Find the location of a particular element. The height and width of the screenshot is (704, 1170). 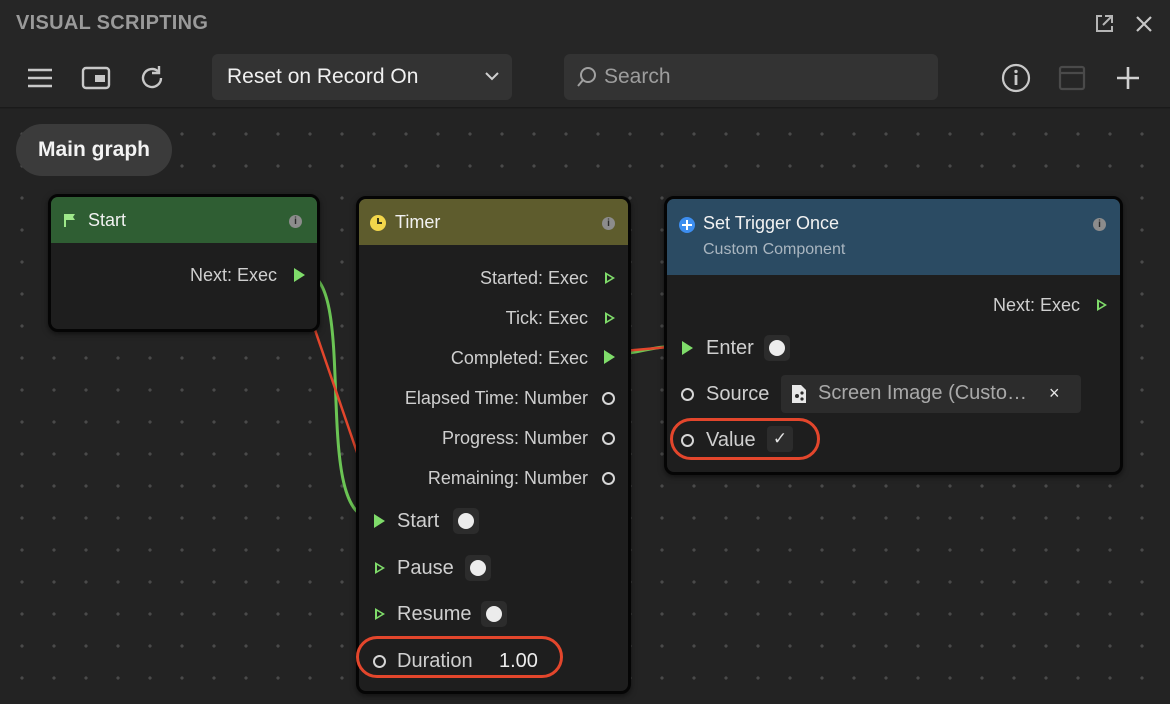

node-title: Timer is located at coordinates (418, 222).